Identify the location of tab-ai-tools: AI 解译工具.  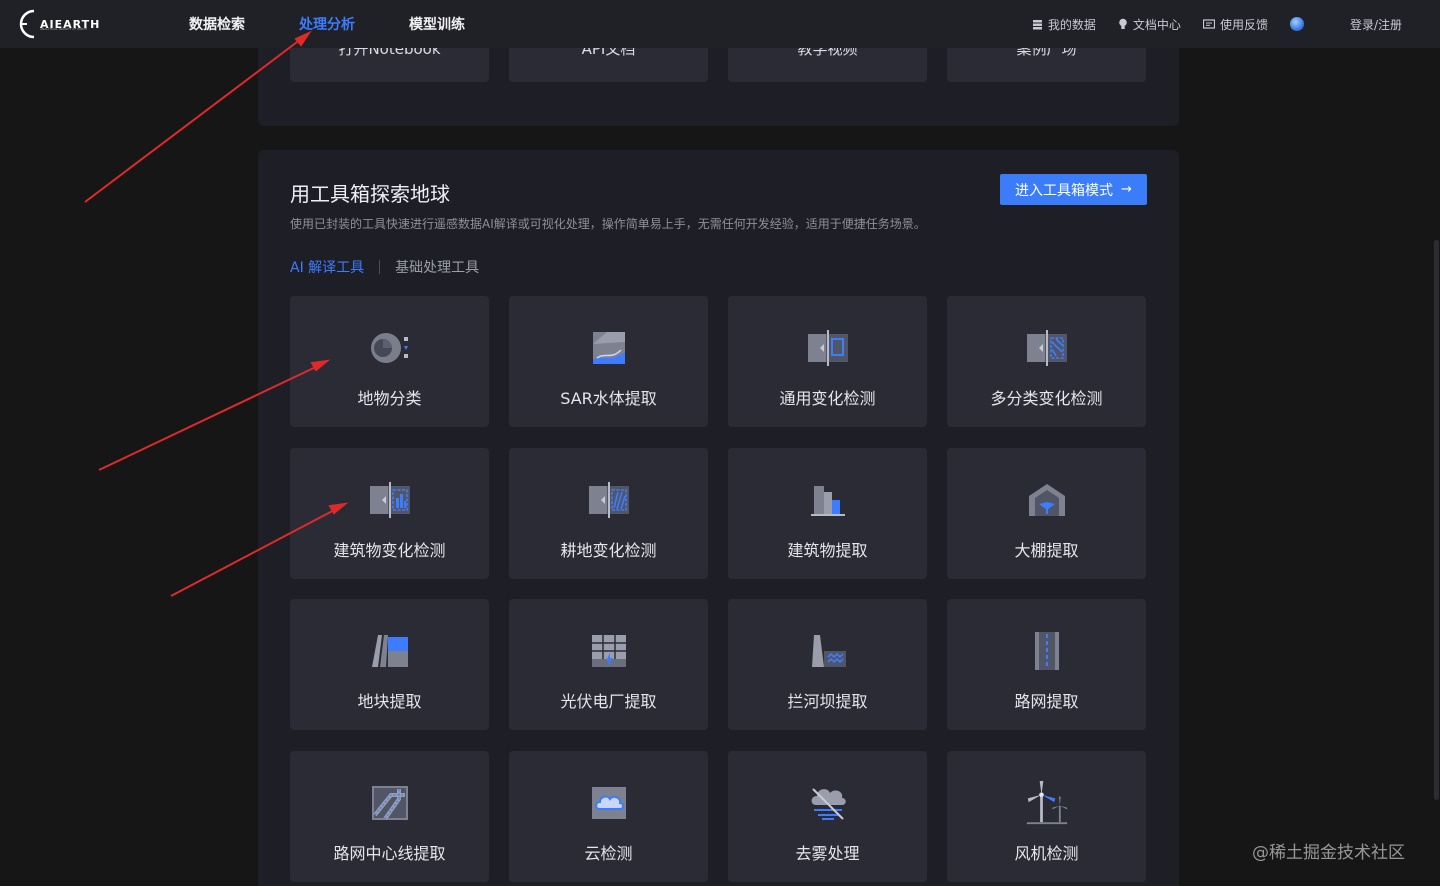
(327, 267).